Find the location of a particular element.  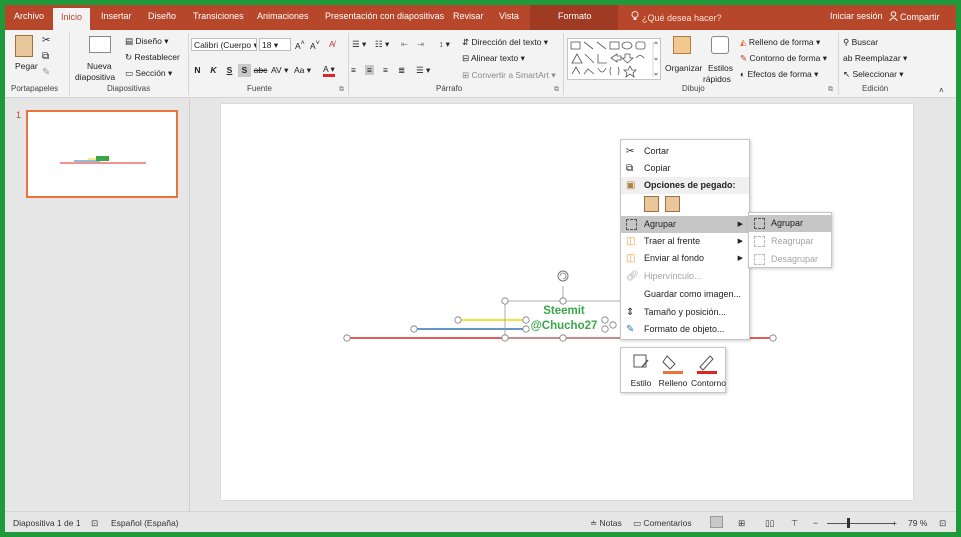

new-slide-icon is located at coordinates (100, 44).